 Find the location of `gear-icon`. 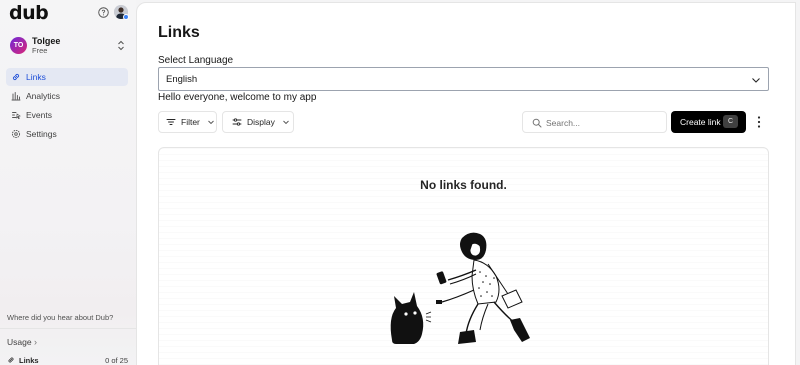

gear-icon is located at coordinates (16, 134).